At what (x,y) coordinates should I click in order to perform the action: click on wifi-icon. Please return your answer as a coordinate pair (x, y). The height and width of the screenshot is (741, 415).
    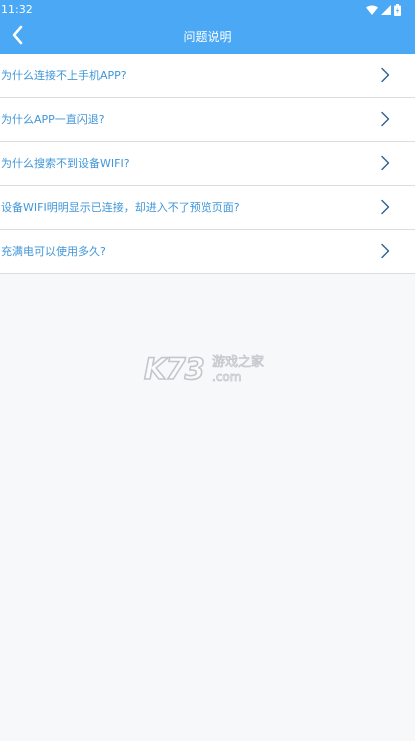
    Looking at the image, I should click on (372, 10).